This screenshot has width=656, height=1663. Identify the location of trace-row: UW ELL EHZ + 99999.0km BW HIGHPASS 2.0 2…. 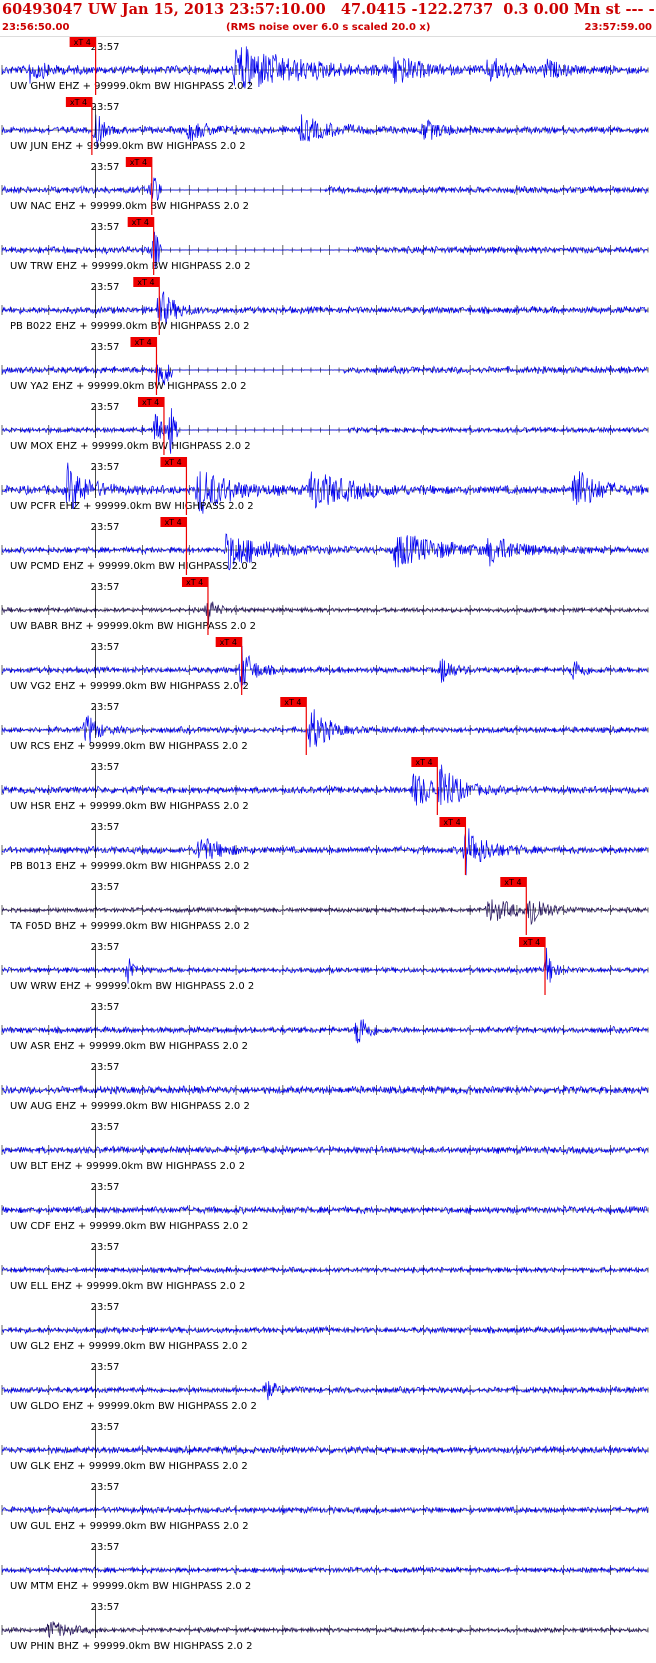
(325, 1267).